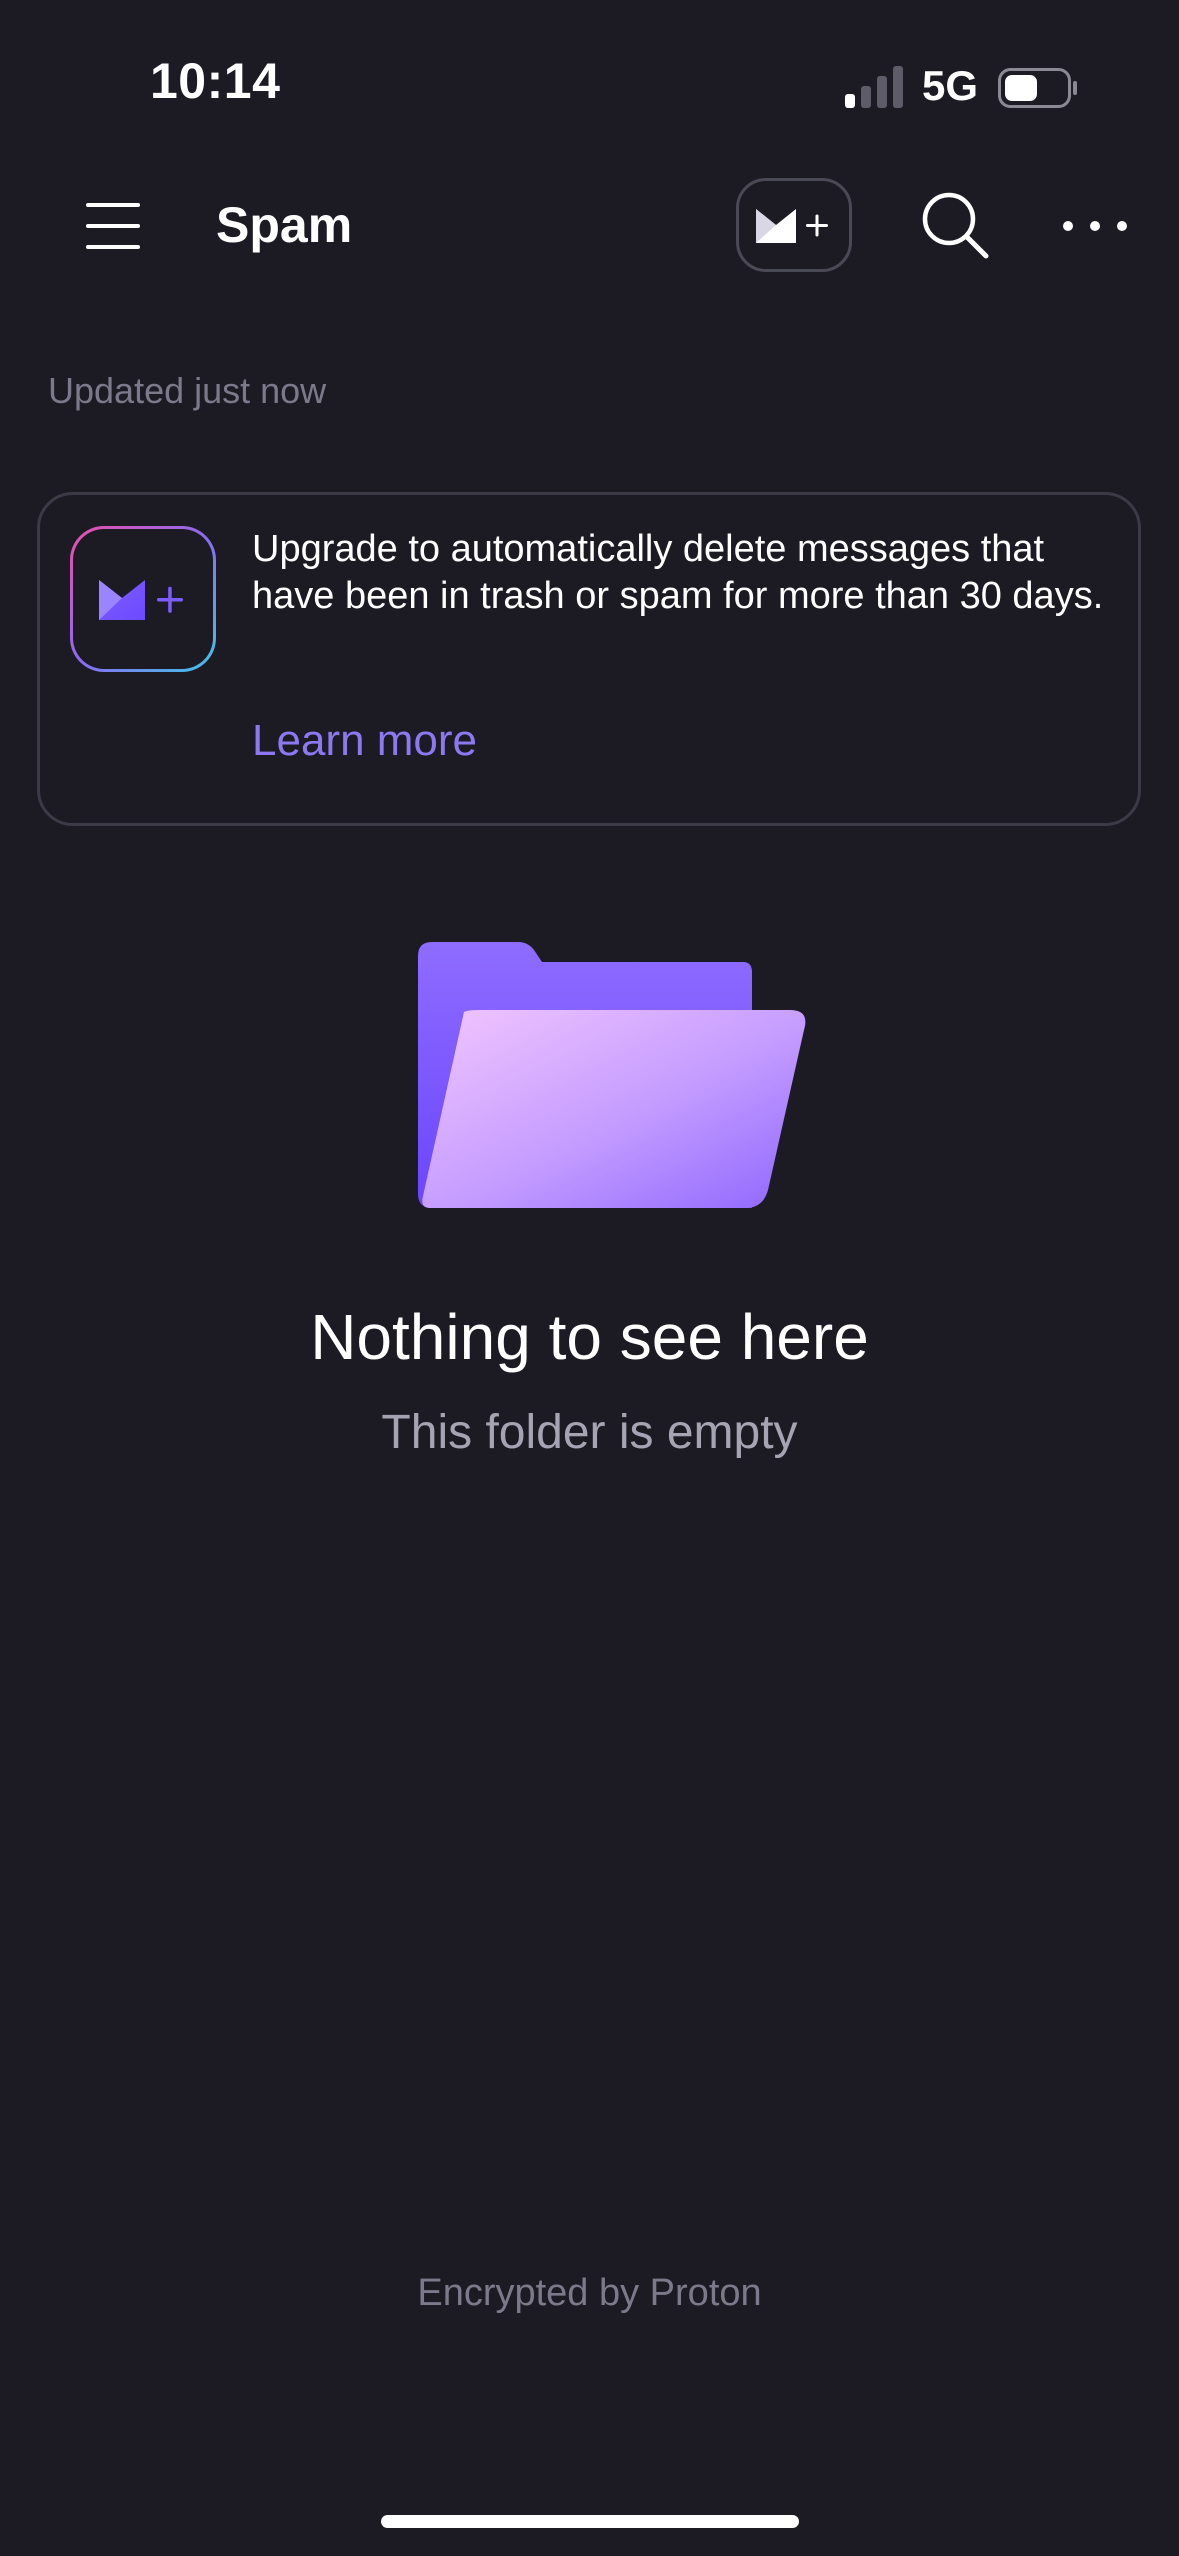 This screenshot has width=1179, height=2556. Describe the element at coordinates (1095, 226) in the screenshot. I see `more-horizontal-icon` at that location.